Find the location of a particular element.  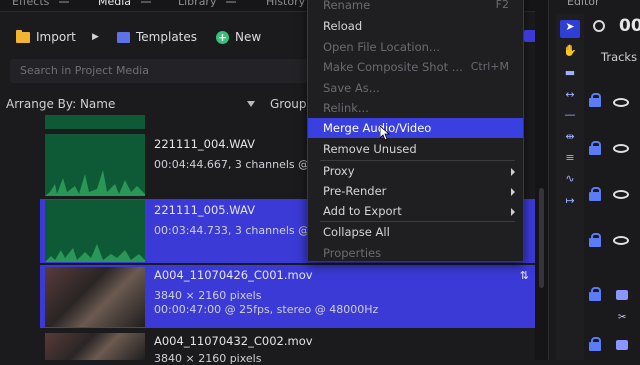

hand-tool-icon: ✋ is located at coordinates (570, 53).